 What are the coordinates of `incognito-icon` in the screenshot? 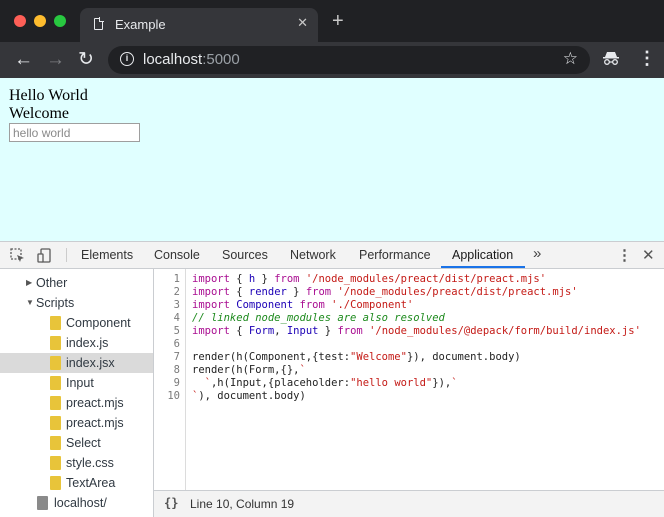 It's located at (611, 60).